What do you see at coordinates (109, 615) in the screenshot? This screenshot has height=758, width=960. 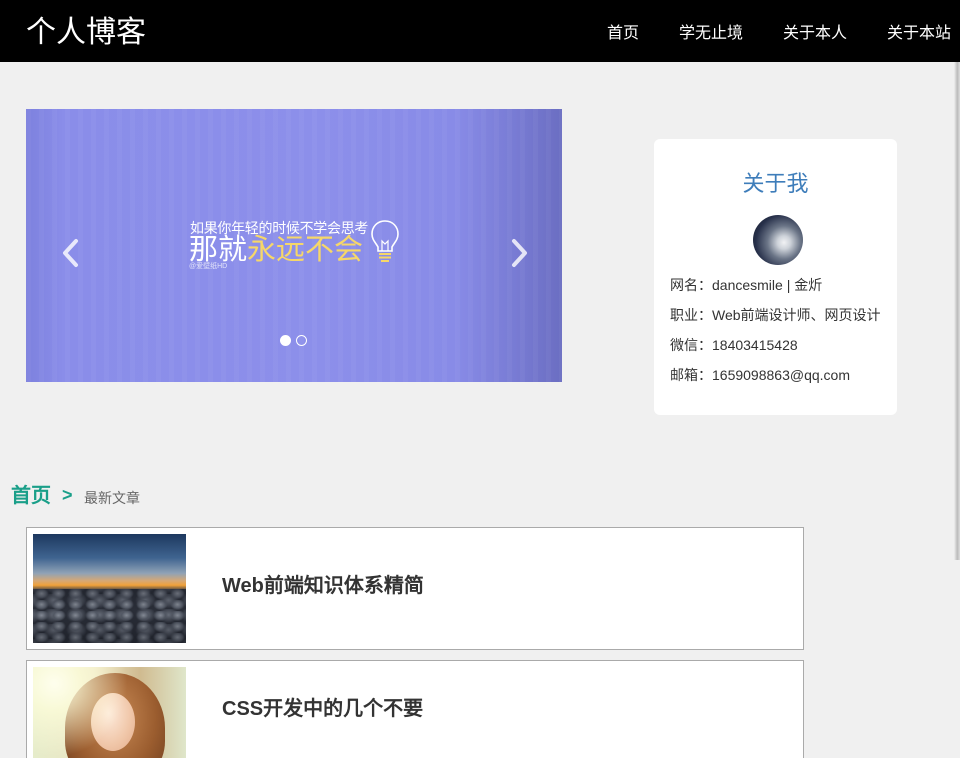 I see `thumbnail-pebbles` at bounding box center [109, 615].